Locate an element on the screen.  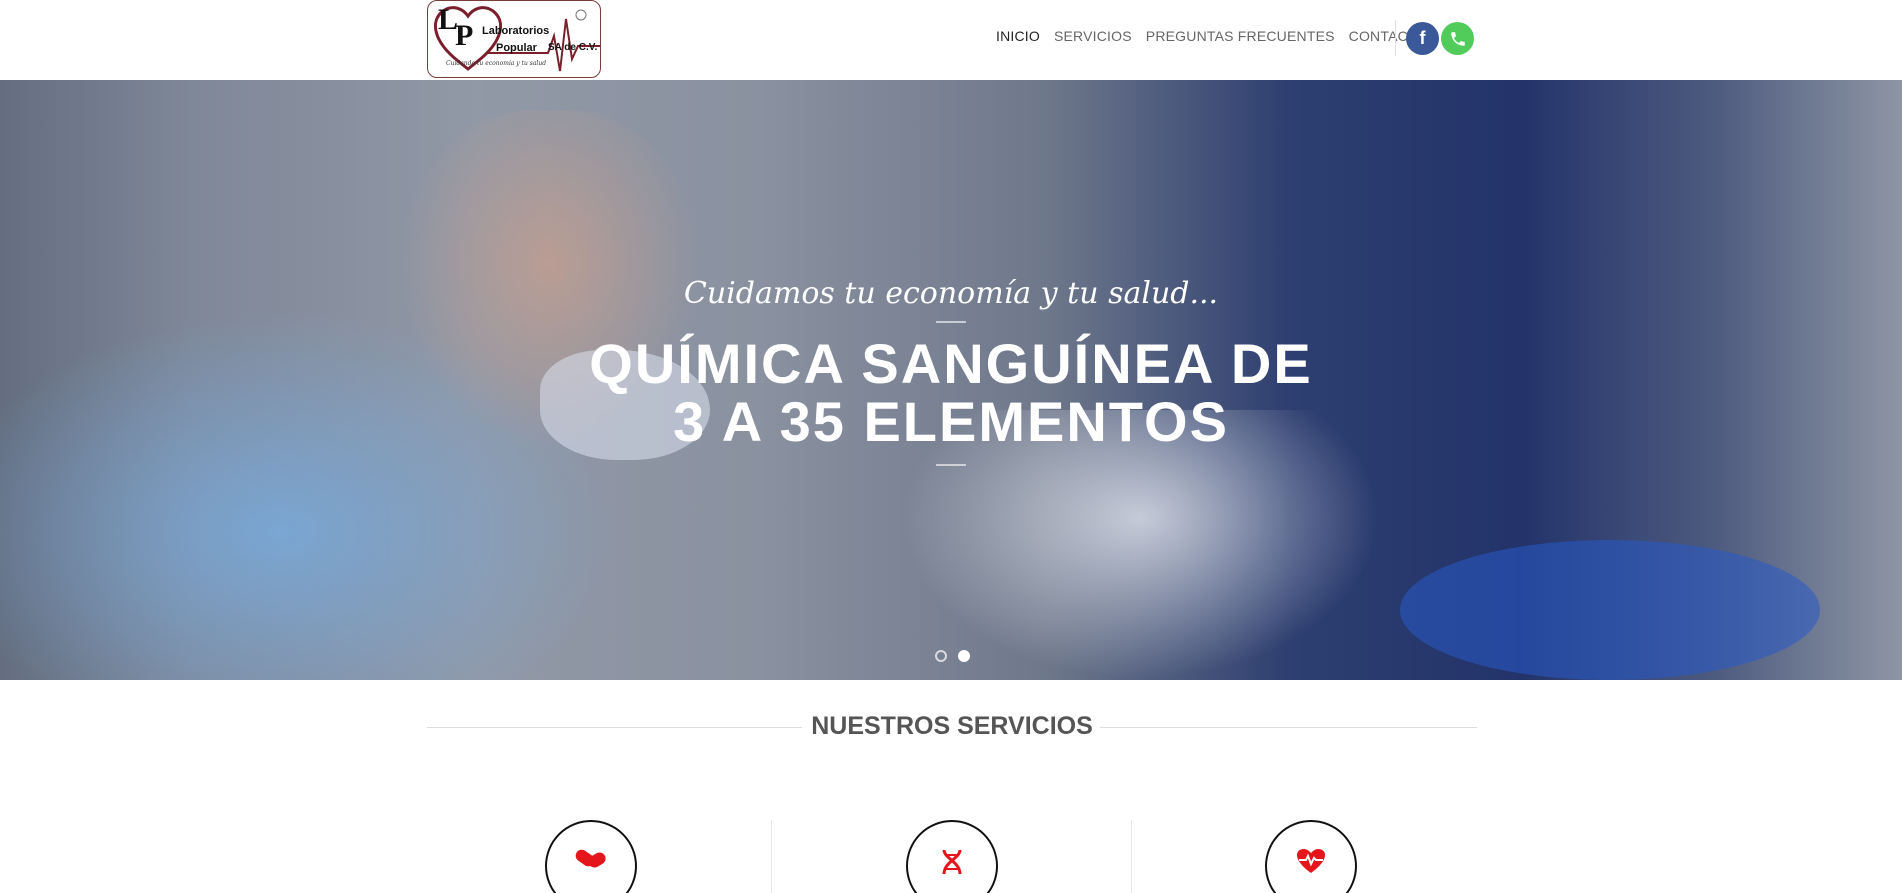
service-item-pills is located at coordinates (591, 856).